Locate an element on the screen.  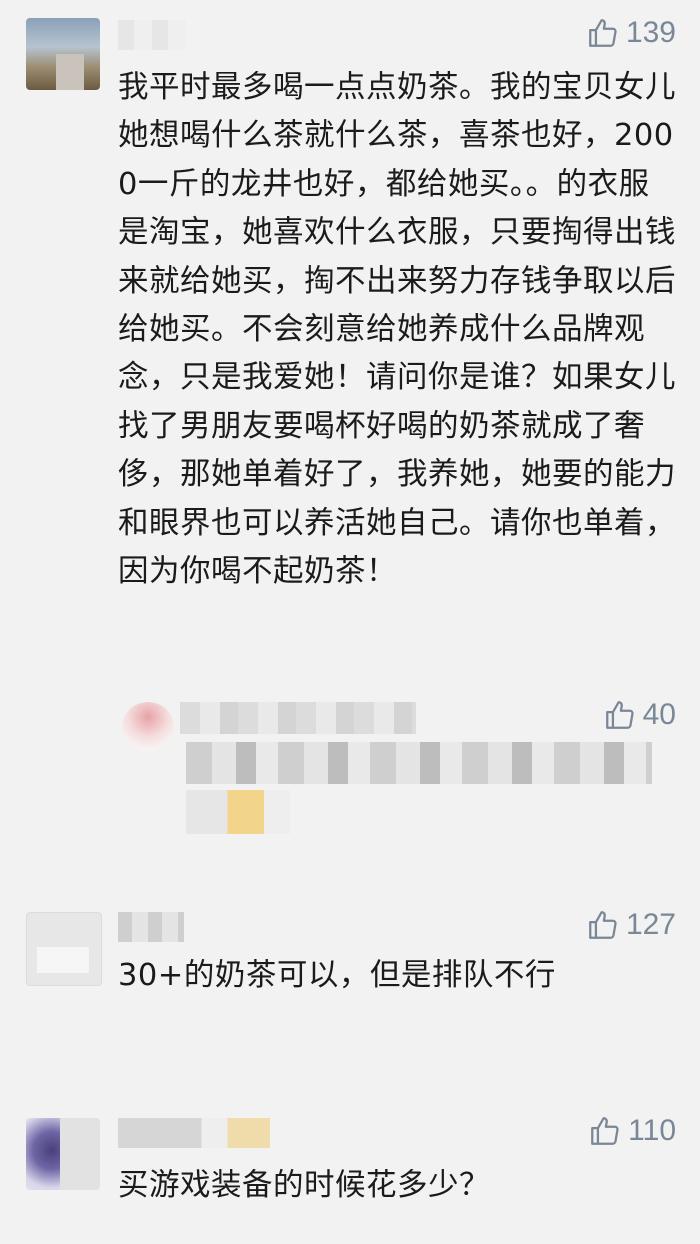
like-button: 139 is located at coordinates (631, 33).